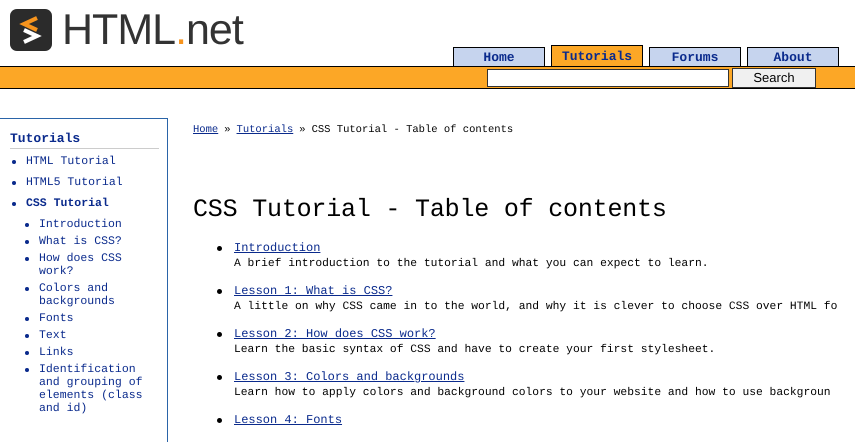  I want to click on page-heading: CSS Tutorial - Table of contents, so click(430, 209).